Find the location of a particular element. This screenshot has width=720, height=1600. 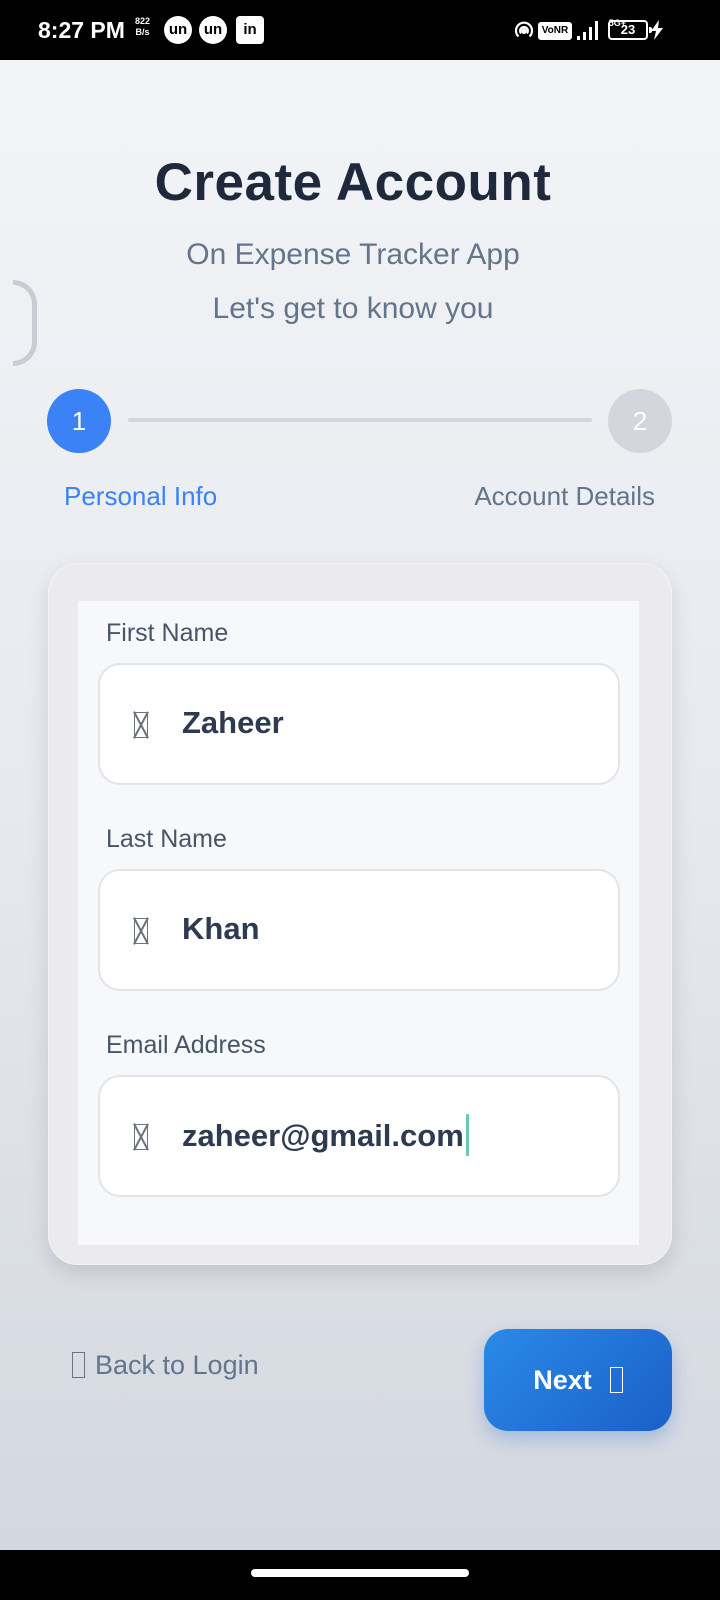

back-to-login-link: Back to Login is located at coordinates (165, 1365).